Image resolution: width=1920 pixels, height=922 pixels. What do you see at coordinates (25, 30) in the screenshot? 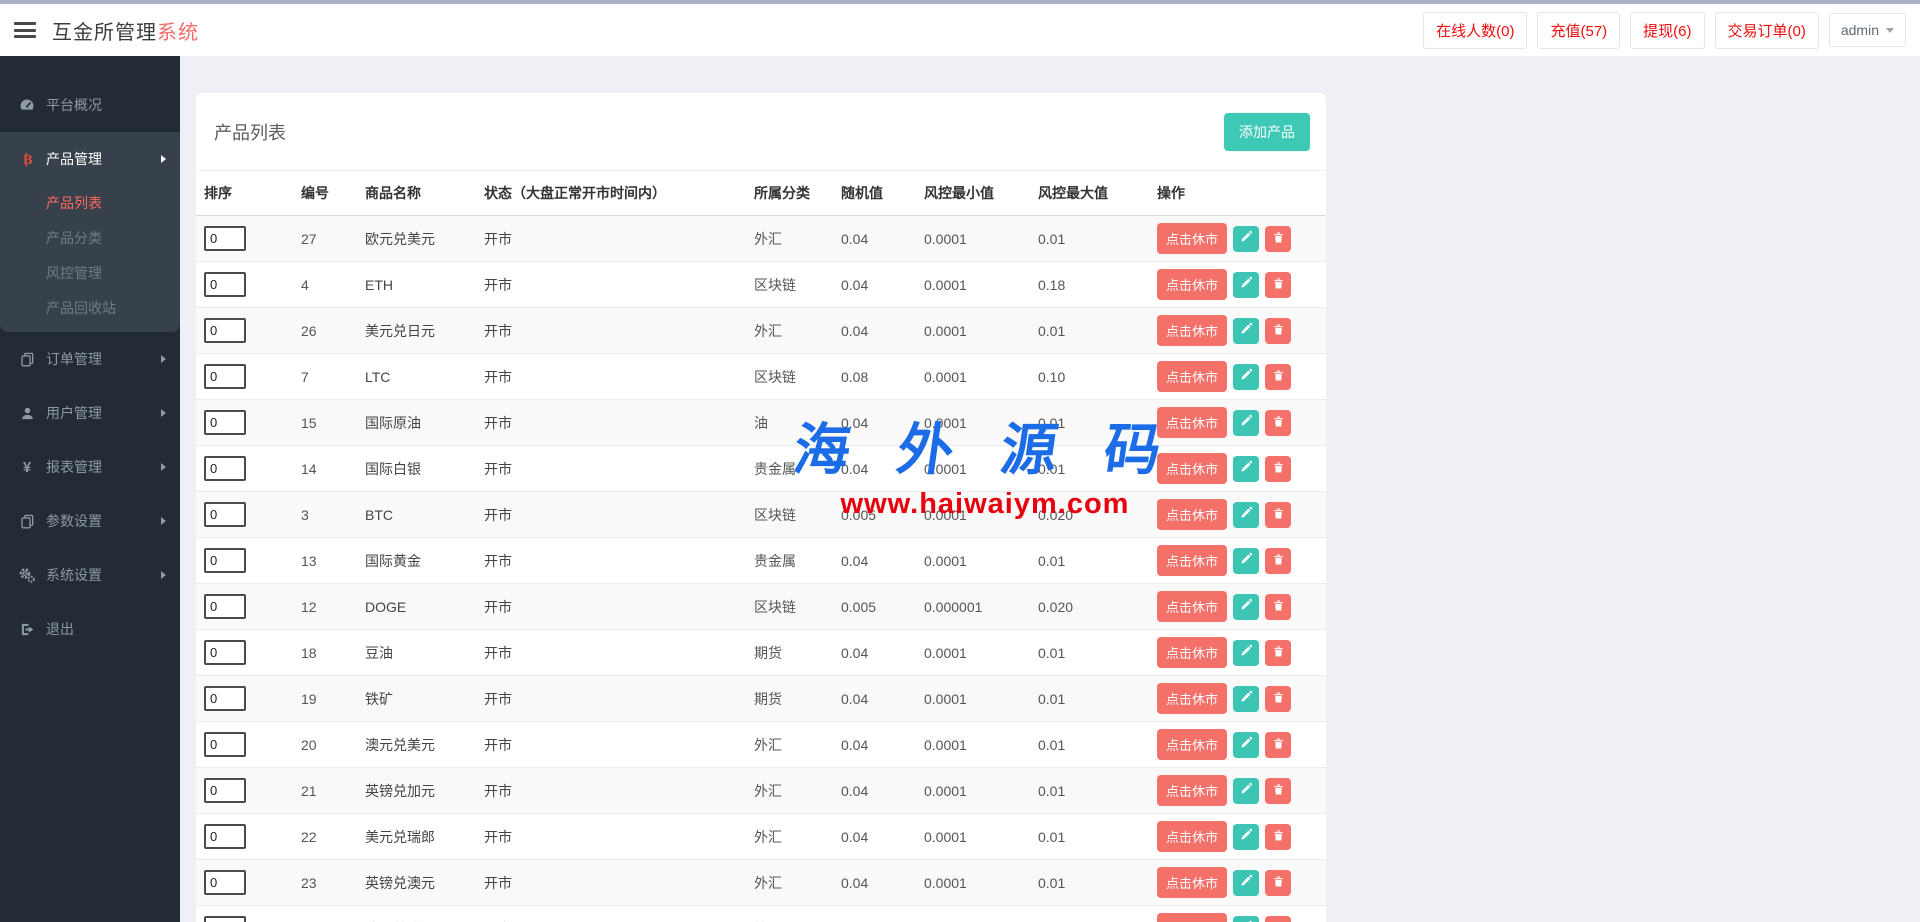
I see `hamburger-menu-icon` at bounding box center [25, 30].